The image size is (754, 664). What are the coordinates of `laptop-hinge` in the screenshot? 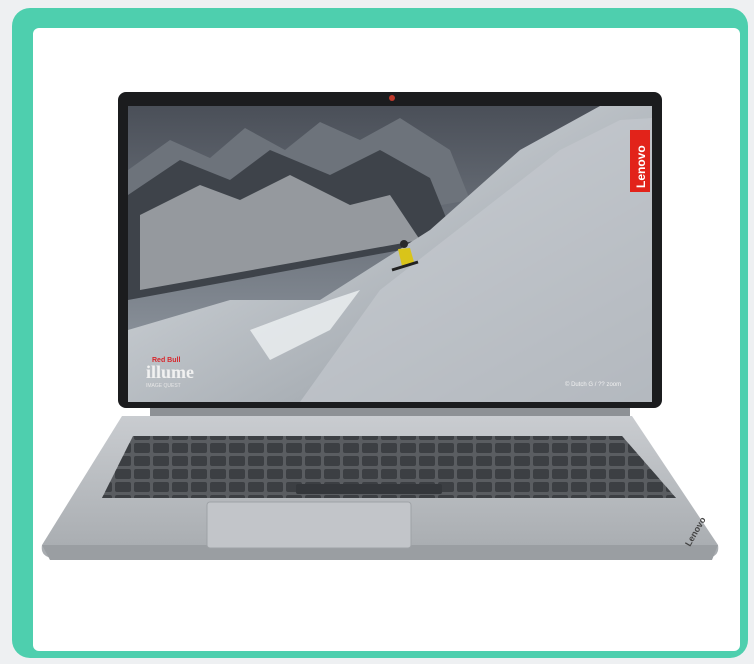 It's located at (390, 412).